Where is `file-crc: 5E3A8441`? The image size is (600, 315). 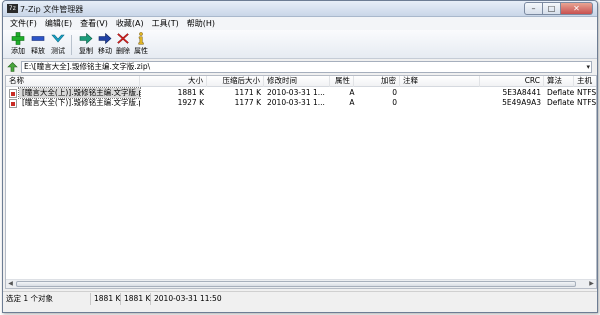 file-crc: 5E3A8441 is located at coordinates (522, 92).